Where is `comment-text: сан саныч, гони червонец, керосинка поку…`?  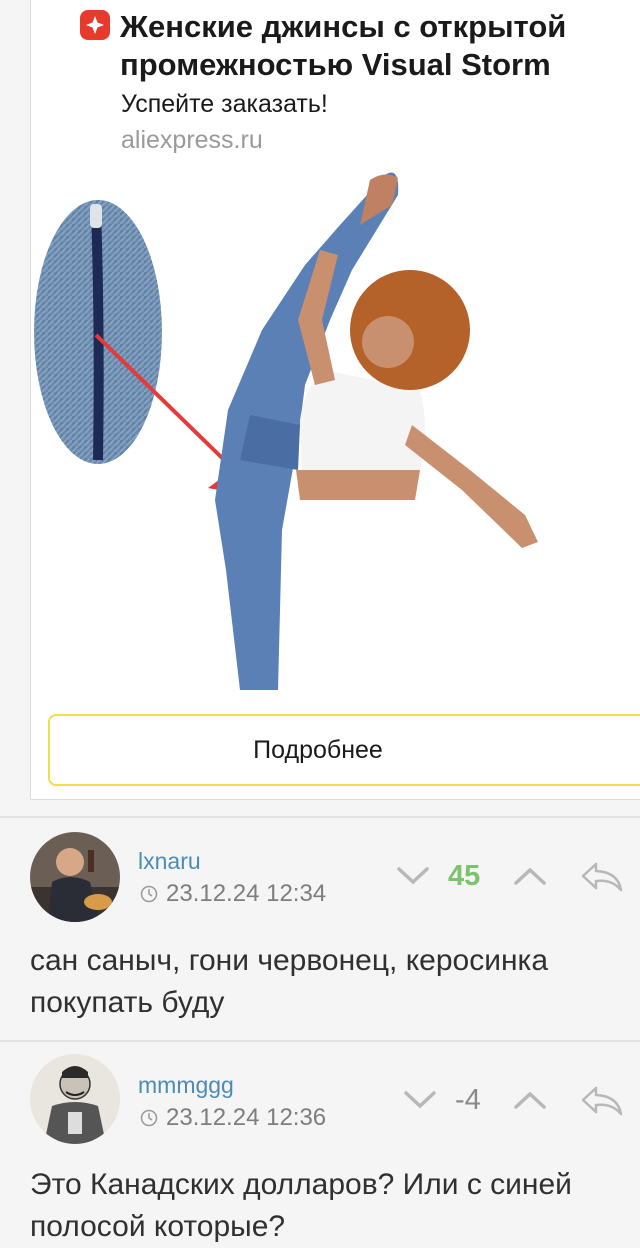
comment-text: сан саныч, гони червонец, керосинка поку… is located at coordinates (289, 981).